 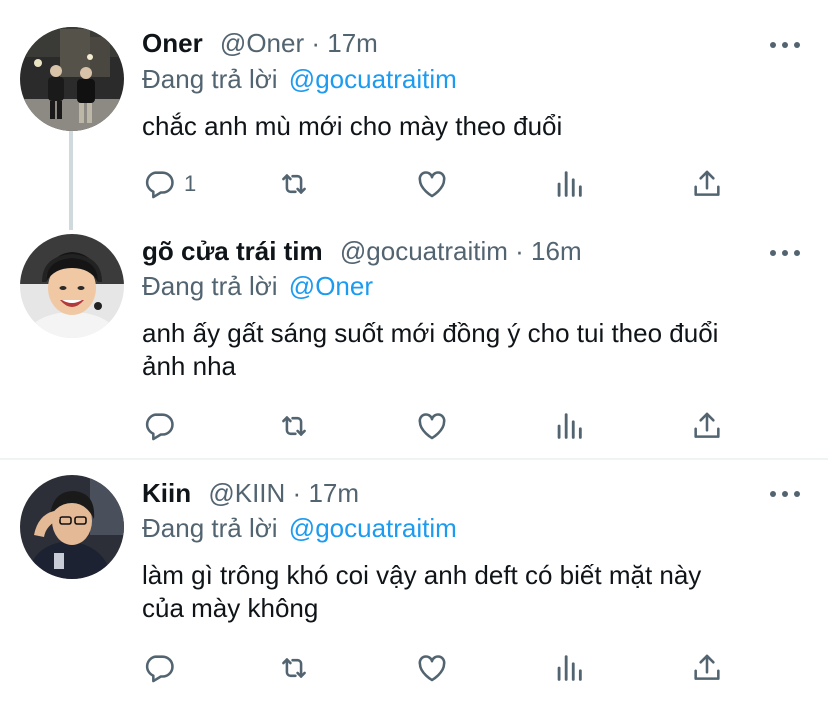 I want to click on share-icon, so click(x=707, y=668).